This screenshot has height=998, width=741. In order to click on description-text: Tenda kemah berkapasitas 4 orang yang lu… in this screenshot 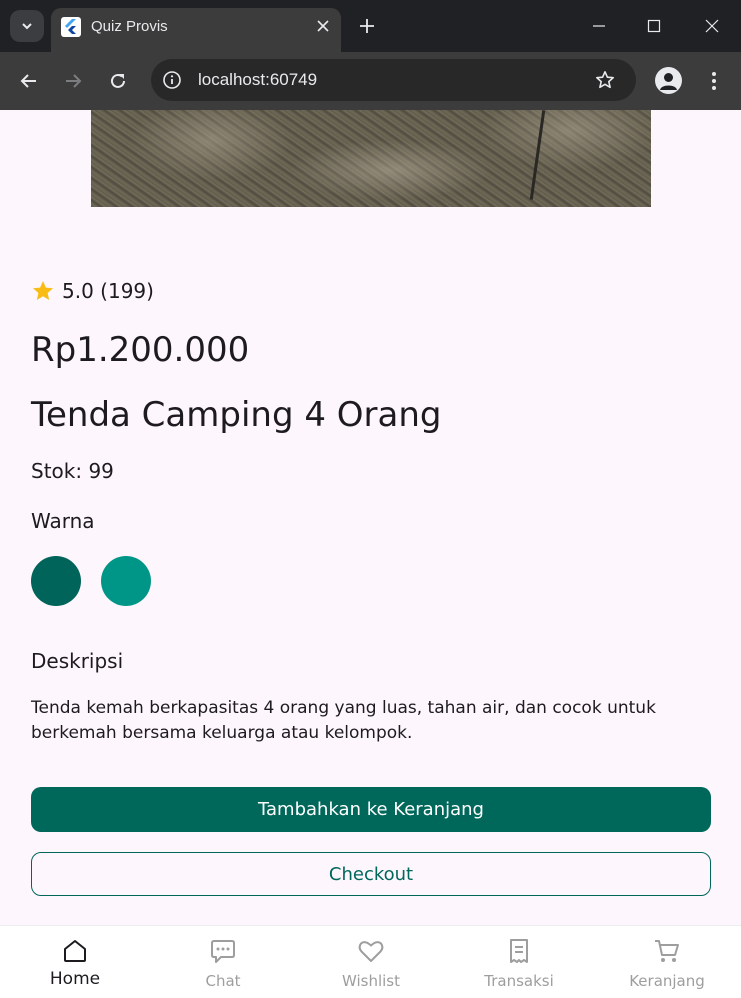, I will do `click(343, 720)`.